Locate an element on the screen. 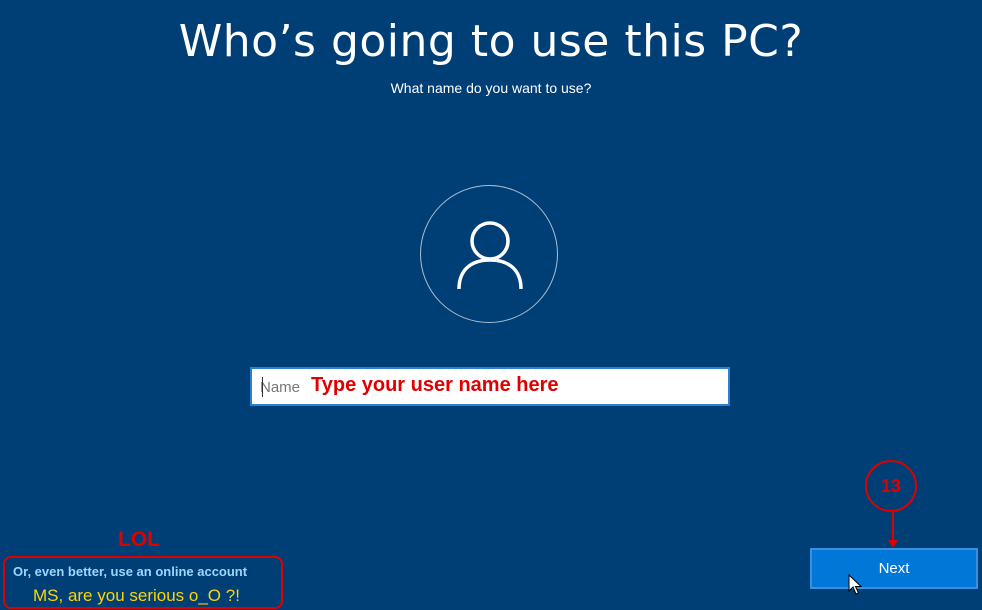 The height and width of the screenshot is (610, 982). page-subtitle: What name do you want to use? is located at coordinates (491, 88).